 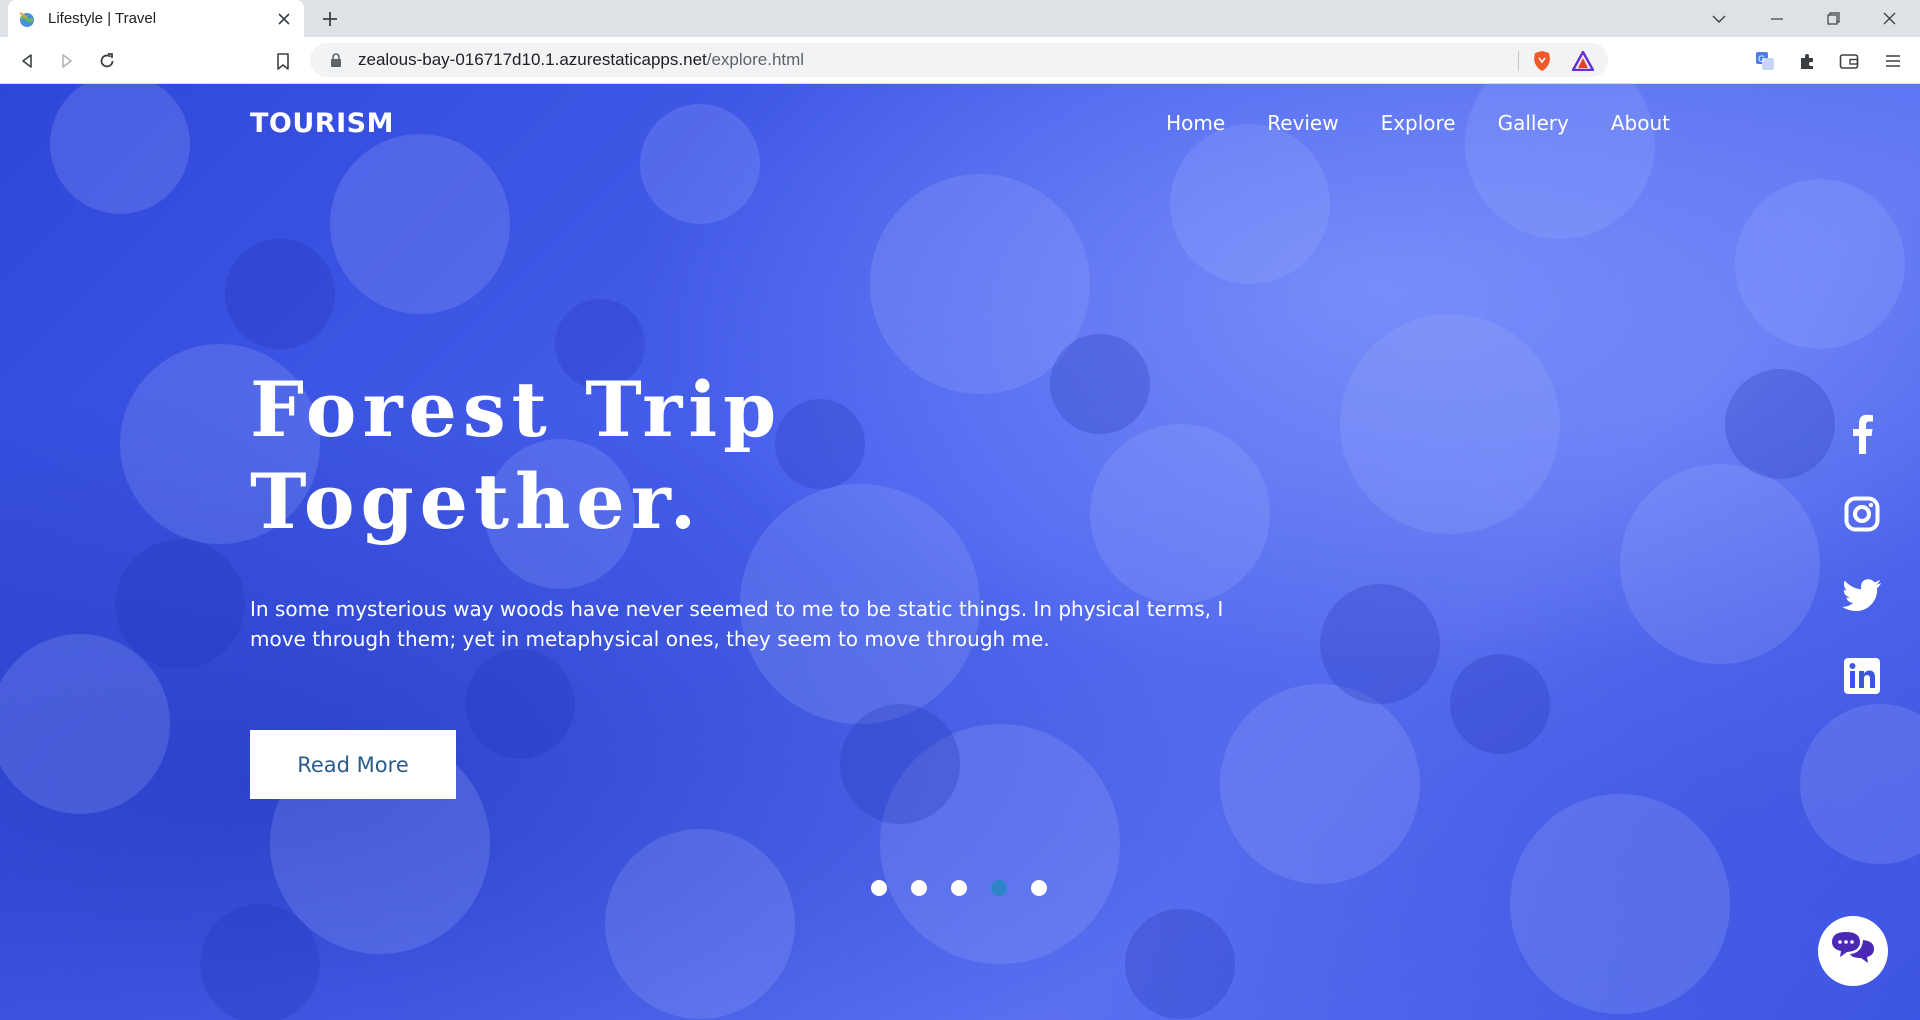 What do you see at coordinates (353, 764) in the screenshot?
I see `read-more-button: Read More` at bounding box center [353, 764].